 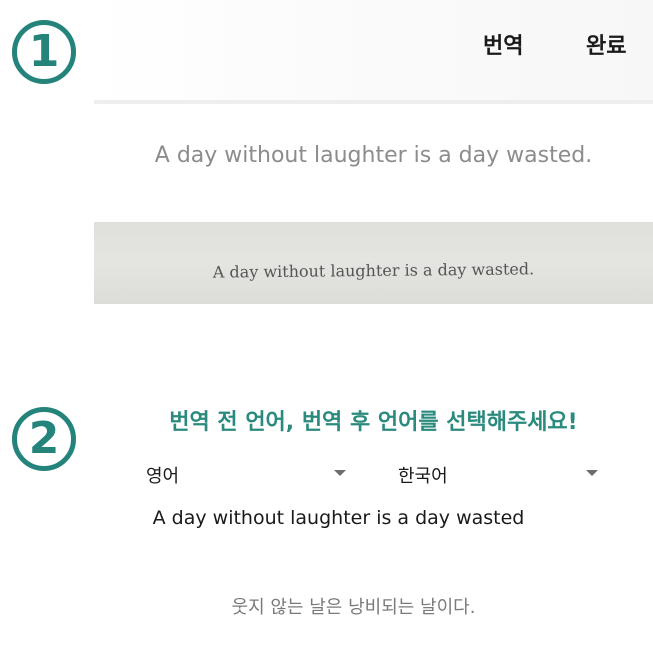 What do you see at coordinates (498, 475) in the screenshot?
I see `target-language-select: 한국어` at bounding box center [498, 475].